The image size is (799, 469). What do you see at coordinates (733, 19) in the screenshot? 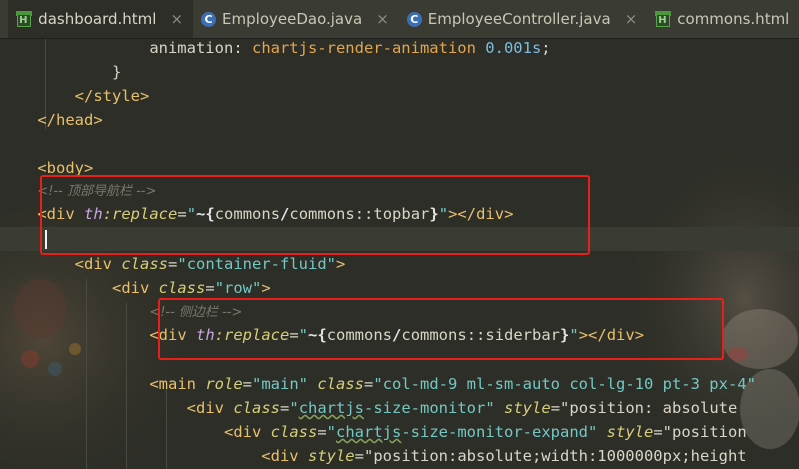
I see `tab-label: commons.html` at bounding box center [733, 19].